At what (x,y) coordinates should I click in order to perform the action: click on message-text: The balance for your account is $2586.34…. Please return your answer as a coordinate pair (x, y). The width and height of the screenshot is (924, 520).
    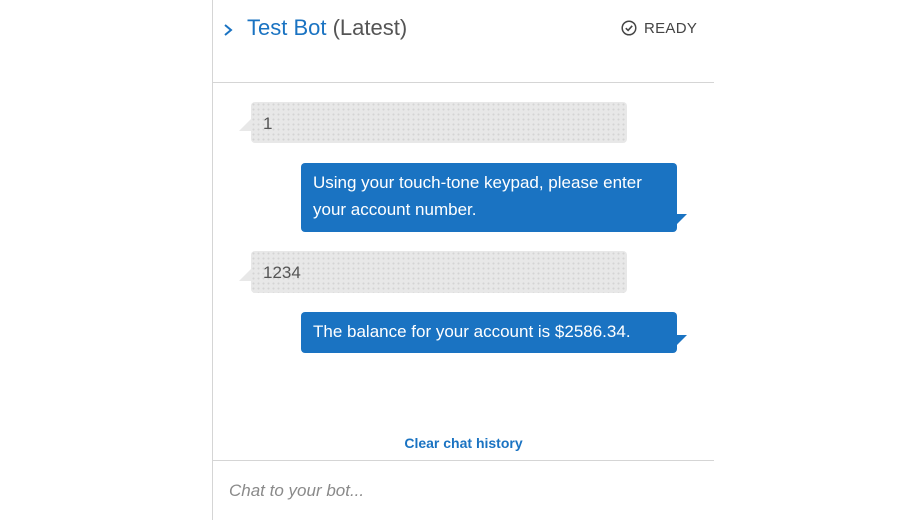
    Looking at the image, I should click on (472, 331).